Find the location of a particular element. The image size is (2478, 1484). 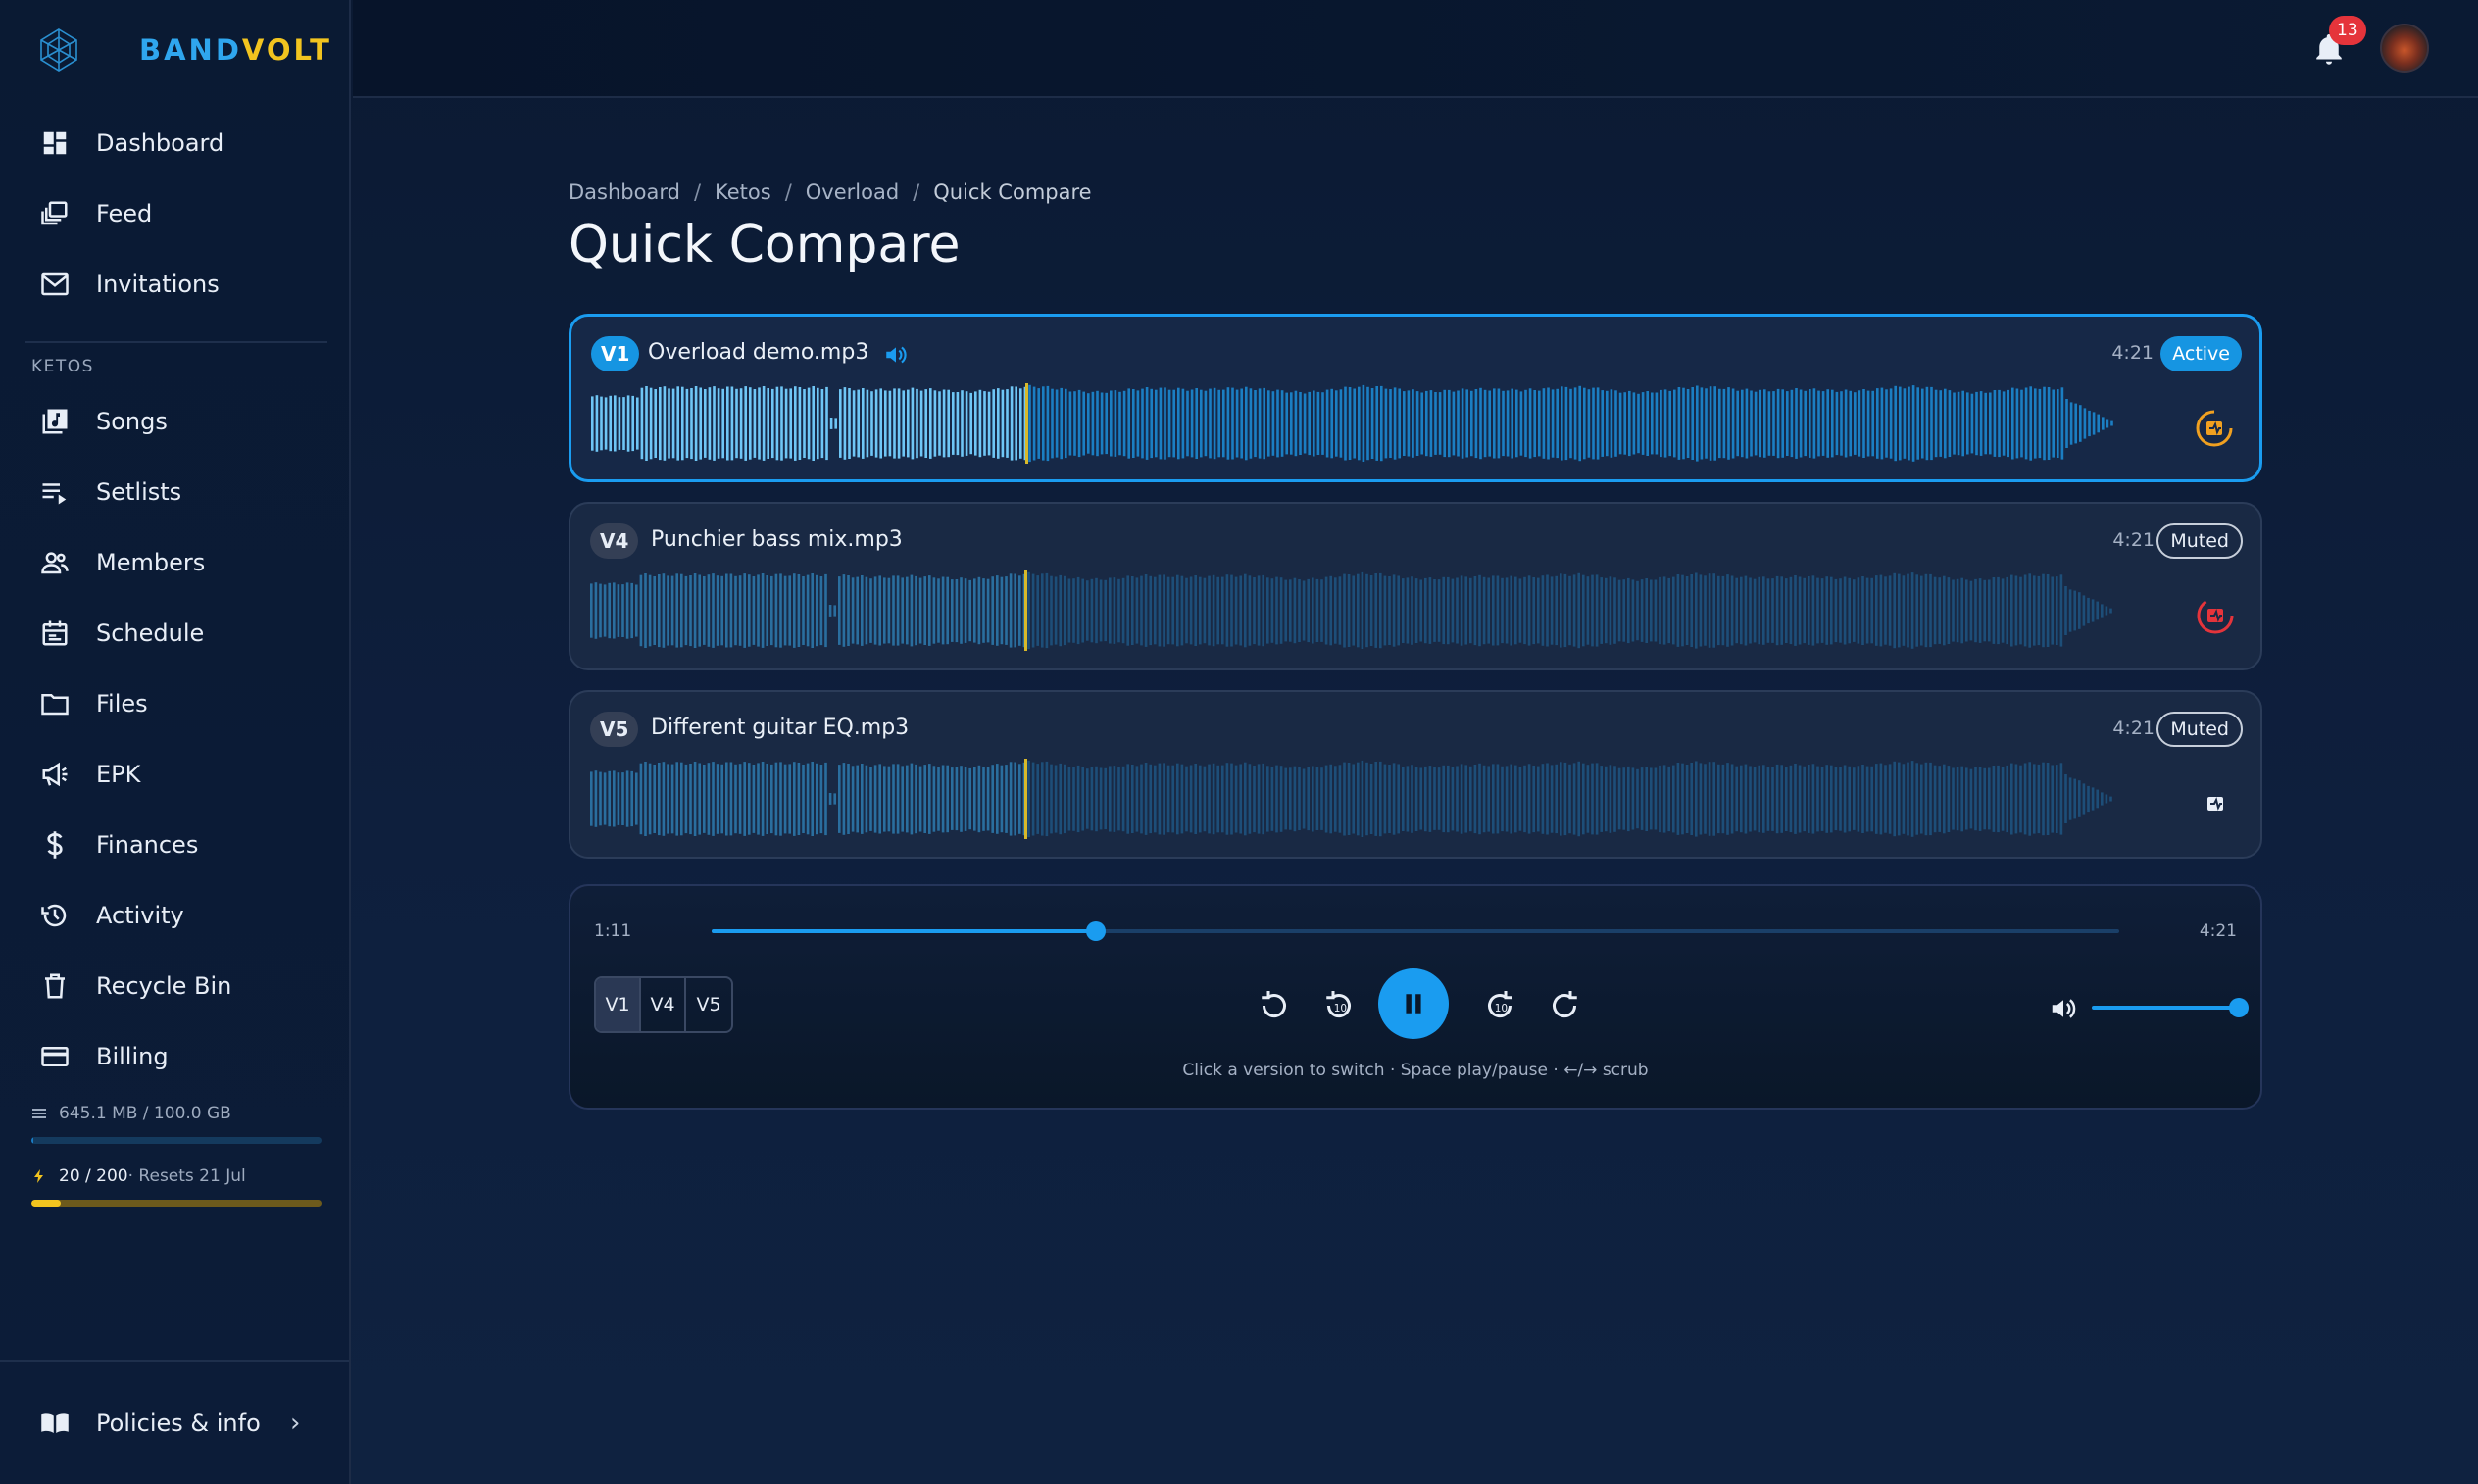

pause-button is located at coordinates (1413, 1003).